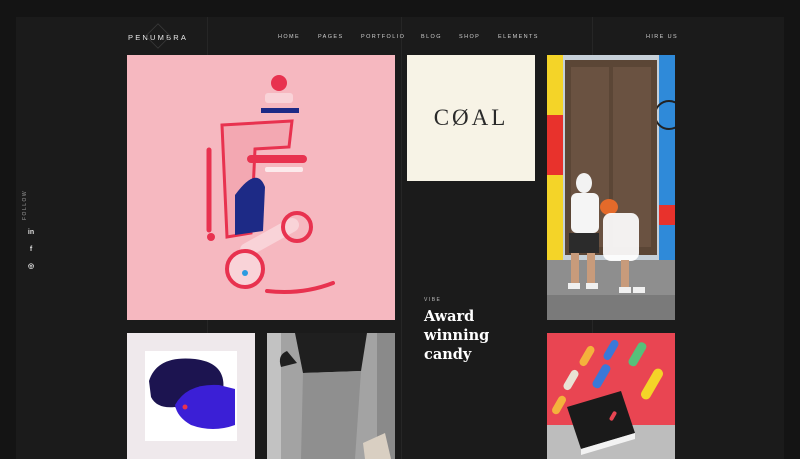  I want to click on portfolio-tile-cards, so click(611, 396).